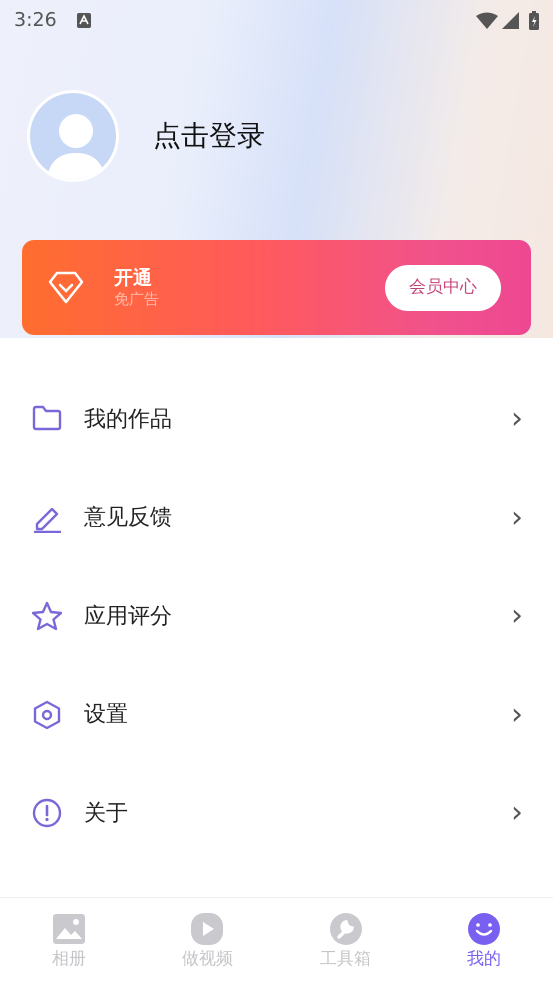  I want to click on menu-item: 关于 ›, so click(276, 813).